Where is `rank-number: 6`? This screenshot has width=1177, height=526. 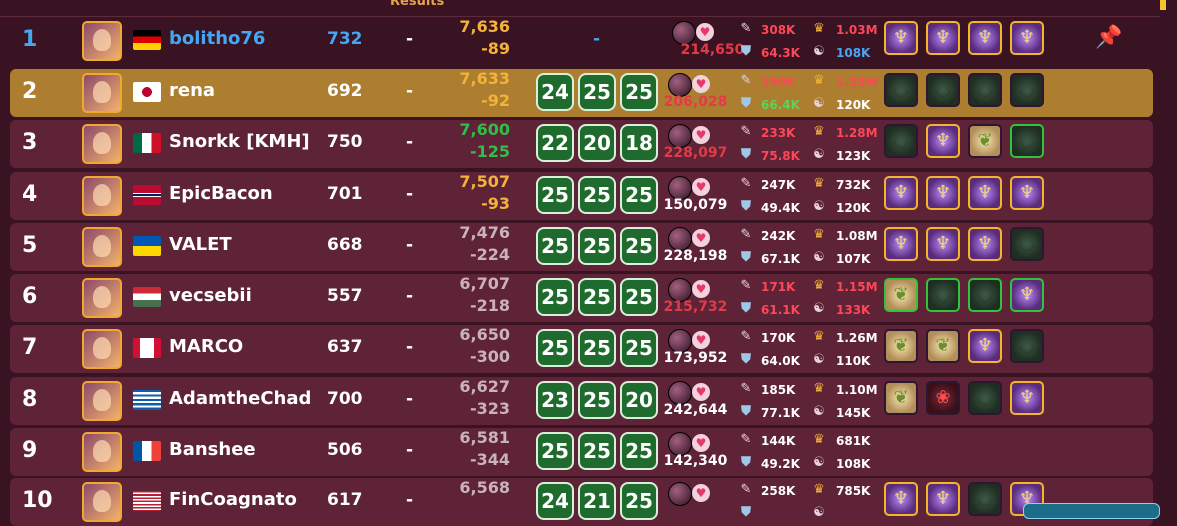 rank-number: 6 is located at coordinates (30, 296).